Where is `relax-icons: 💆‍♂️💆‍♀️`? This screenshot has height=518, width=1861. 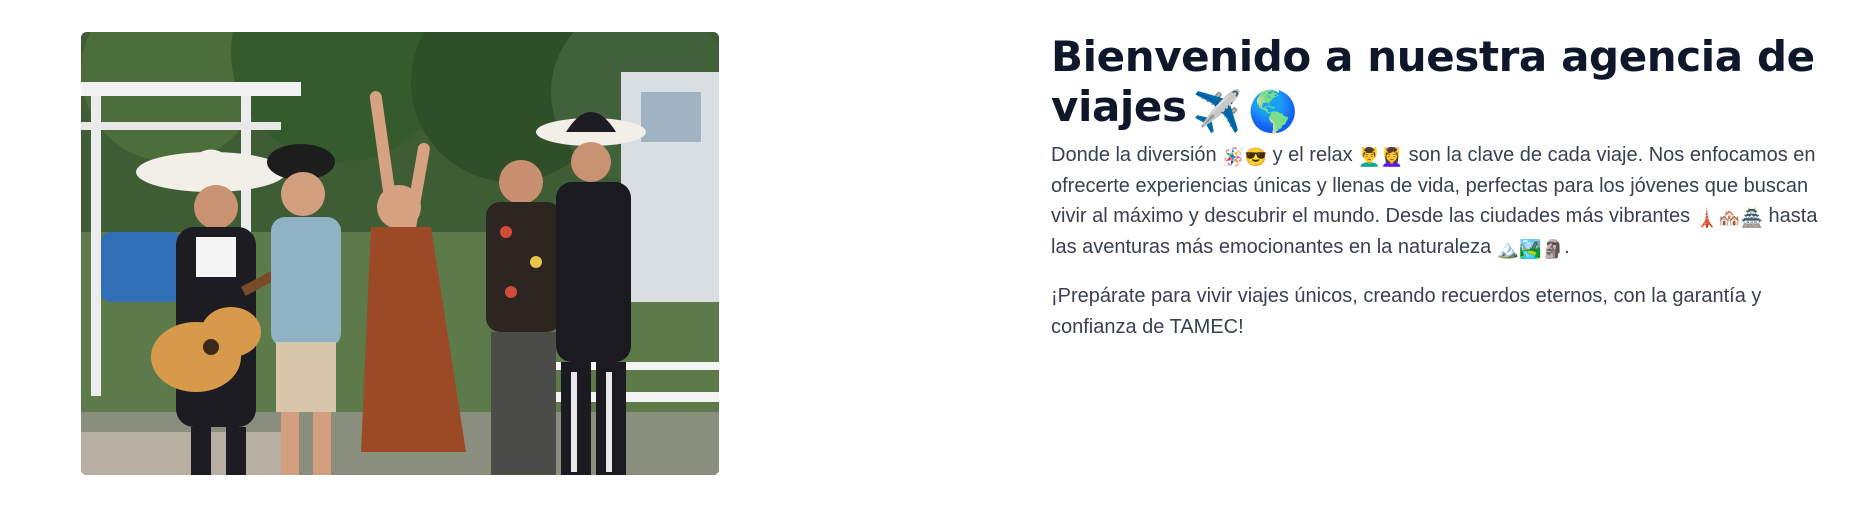
relax-icons: 💆‍♂️💆‍♀️ is located at coordinates (1381, 157).